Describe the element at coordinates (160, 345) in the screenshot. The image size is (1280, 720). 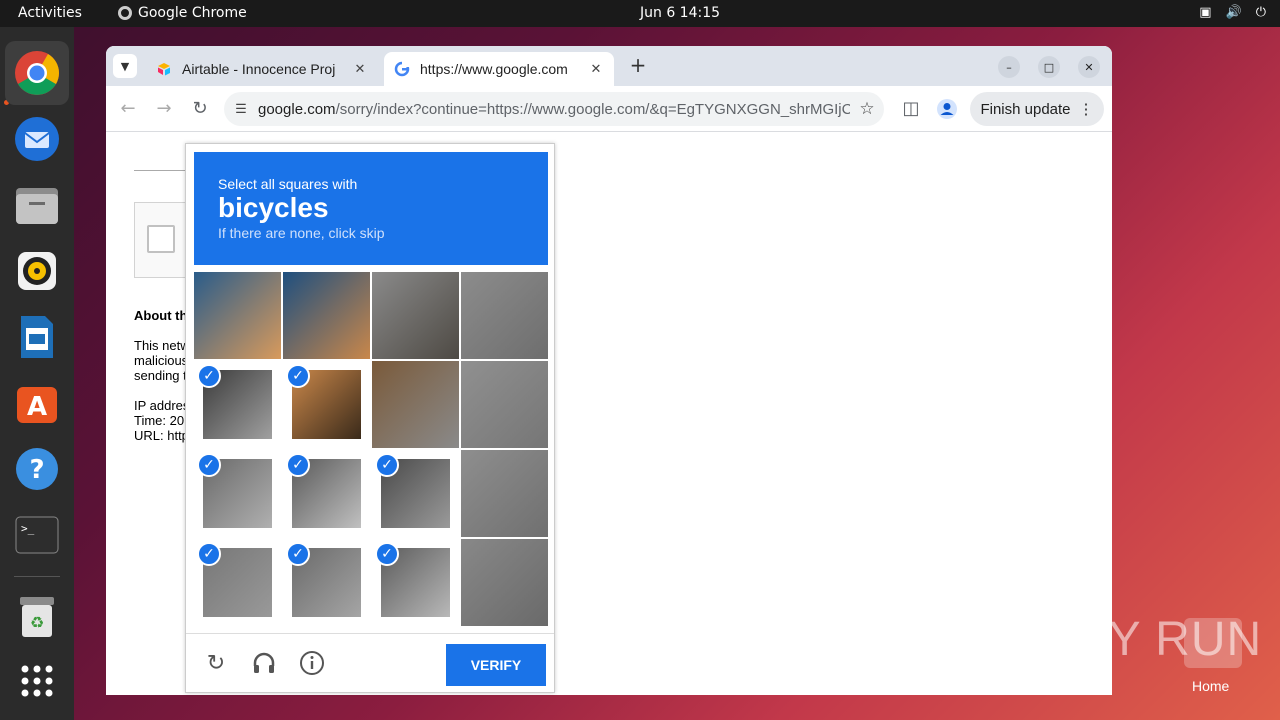
I see `para-line: This netw` at that location.